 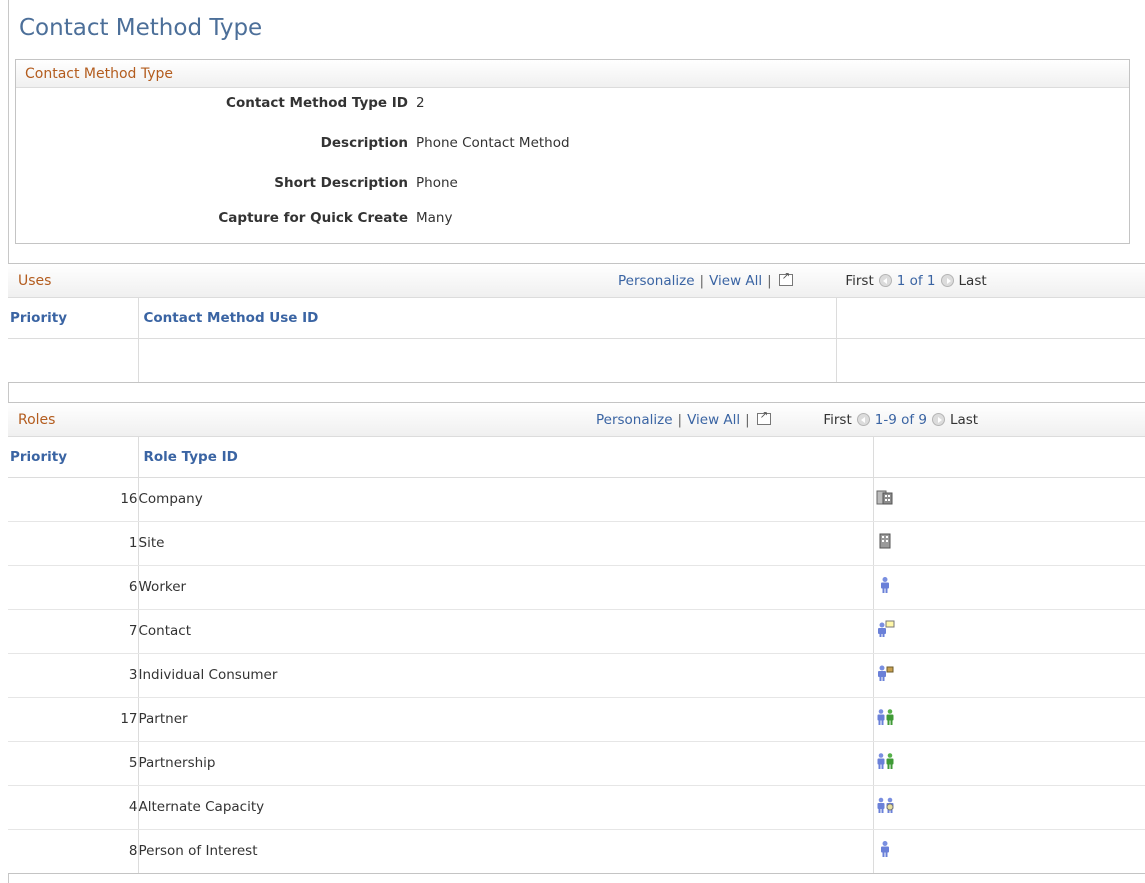 I want to click on uses-table: Priority Contact Method Use ID, so click(x=576, y=340).